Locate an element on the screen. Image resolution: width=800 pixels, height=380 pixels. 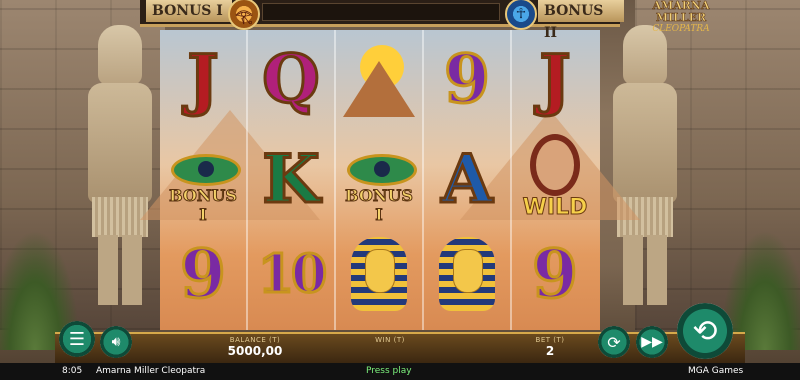
menu-icon: ☰ is located at coordinates (77, 339).